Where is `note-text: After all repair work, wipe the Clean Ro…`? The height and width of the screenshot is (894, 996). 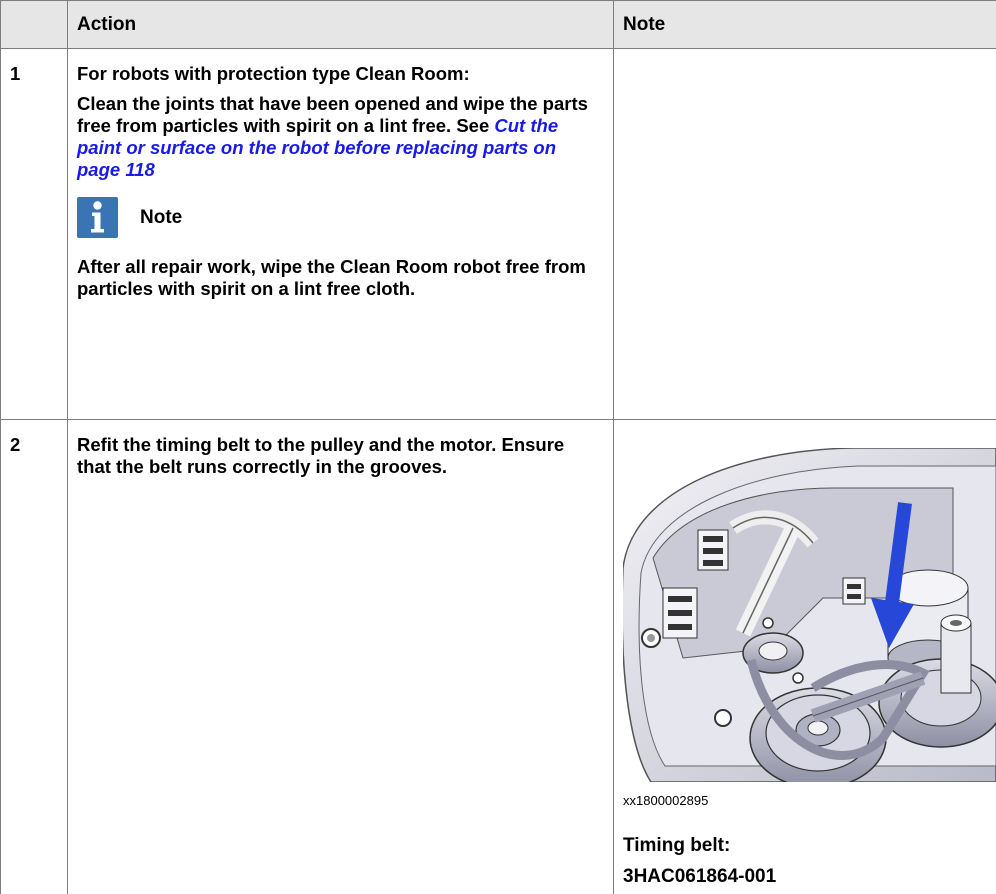 note-text: After all repair work, wipe the Clean Ro… is located at coordinates (340, 278).